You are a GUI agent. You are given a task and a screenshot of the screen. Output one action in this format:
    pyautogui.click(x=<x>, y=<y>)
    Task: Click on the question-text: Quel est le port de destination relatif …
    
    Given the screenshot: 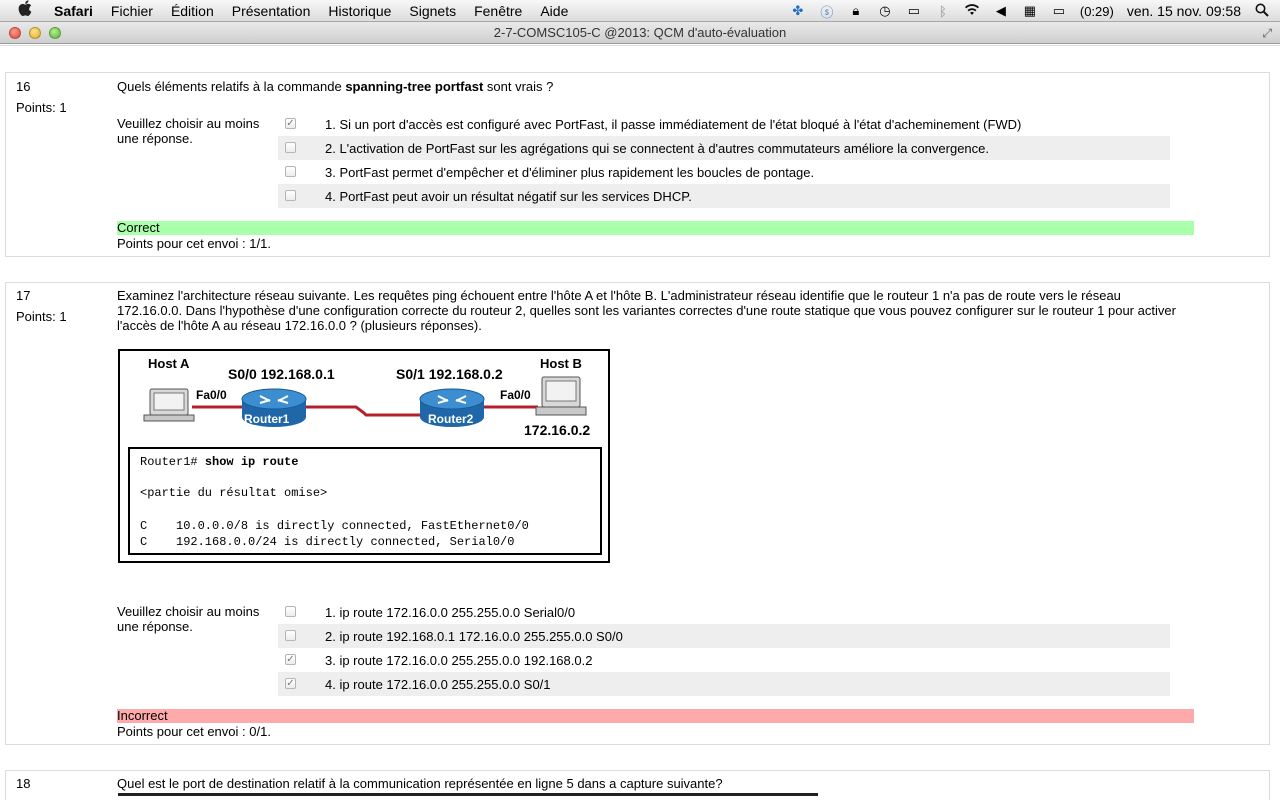 What is the action you would take?
    pyautogui.click(x=420, y=783)
    